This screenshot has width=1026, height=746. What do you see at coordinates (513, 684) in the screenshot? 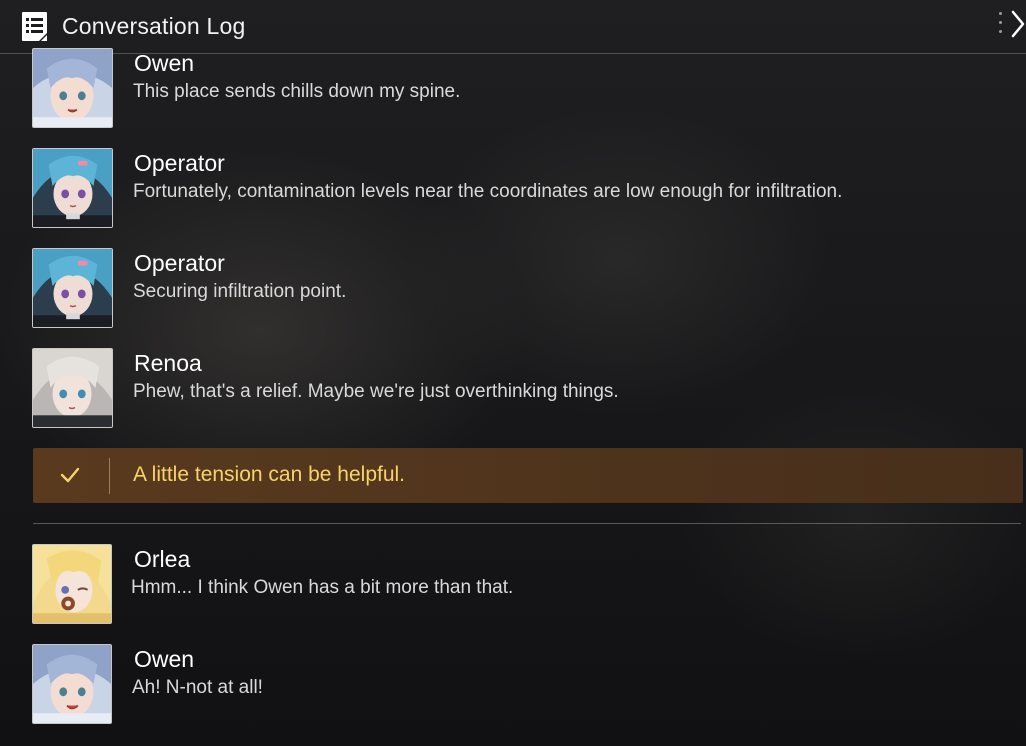
I see `log-entry: Owen Ah! N-not at all!` at bounding box center [513, 684].